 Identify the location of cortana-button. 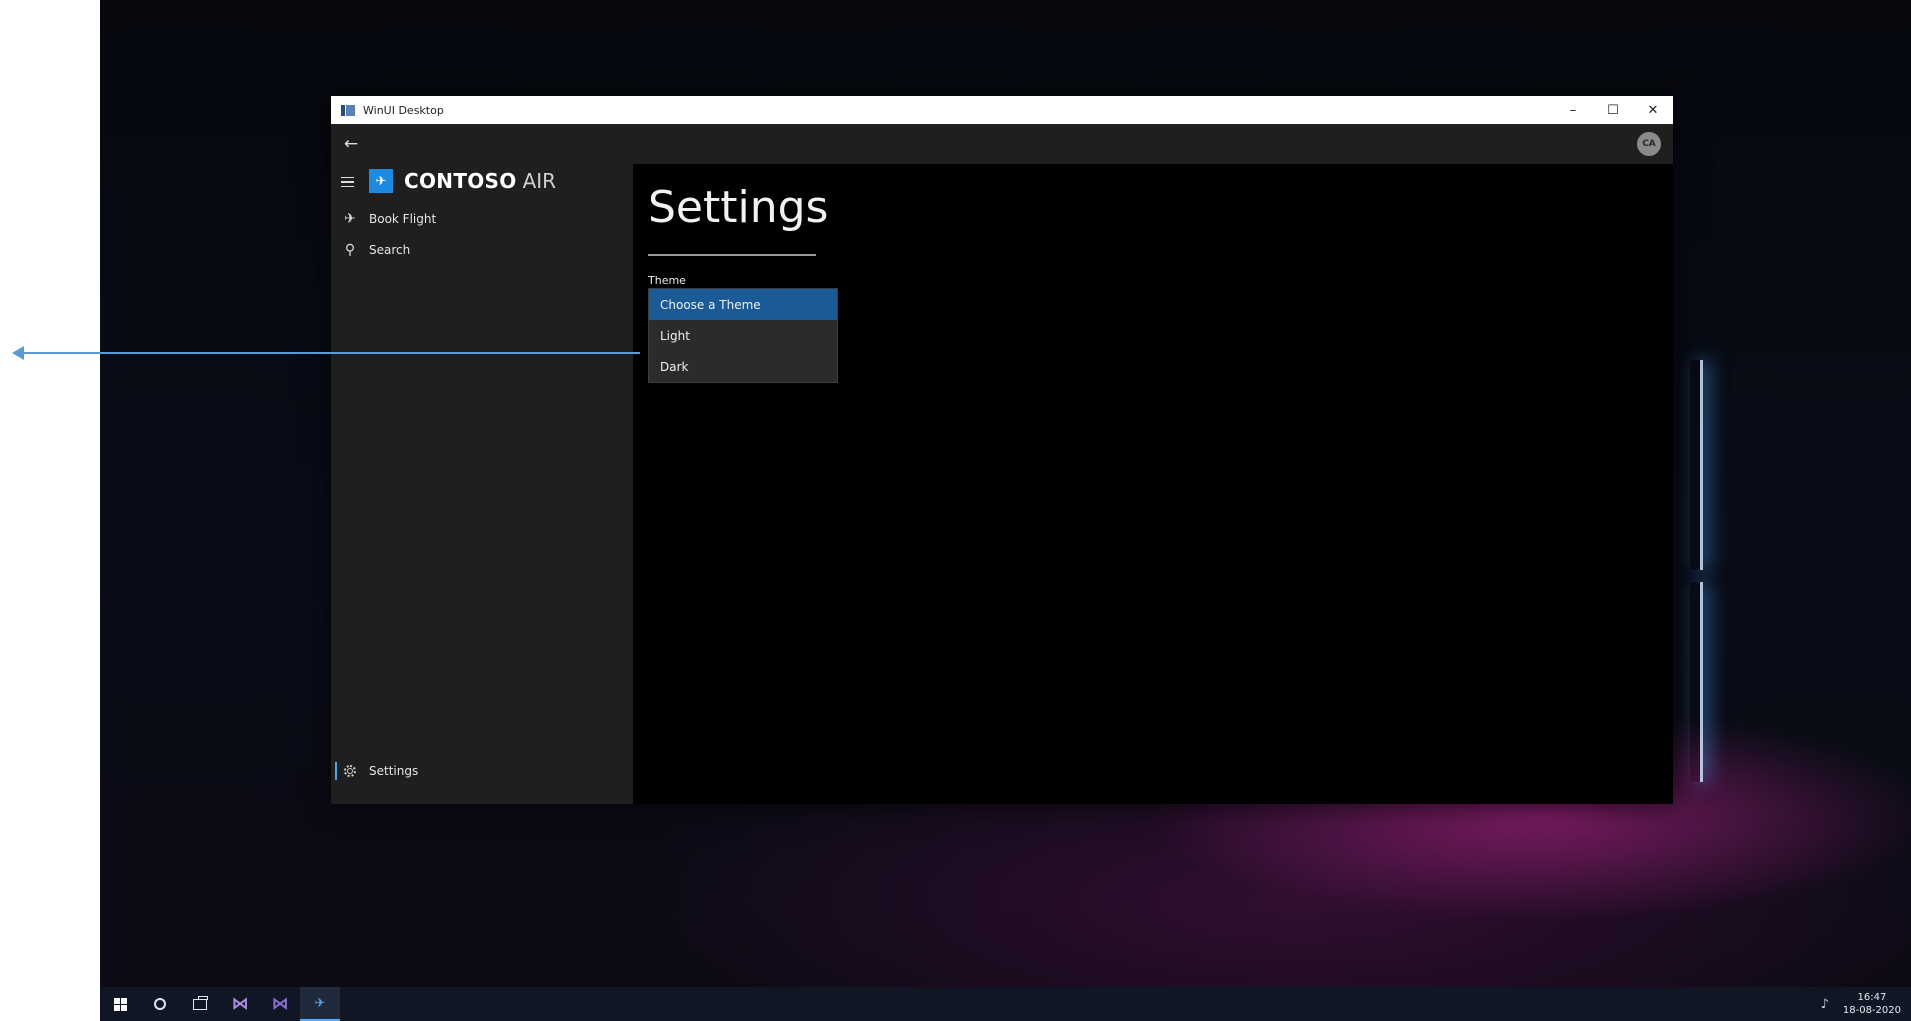
(160, 1004).